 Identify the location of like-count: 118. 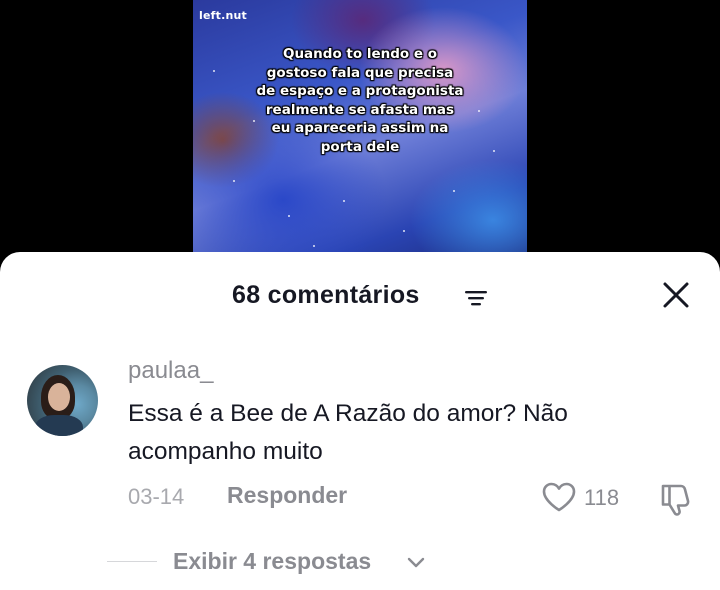
(602, 497).